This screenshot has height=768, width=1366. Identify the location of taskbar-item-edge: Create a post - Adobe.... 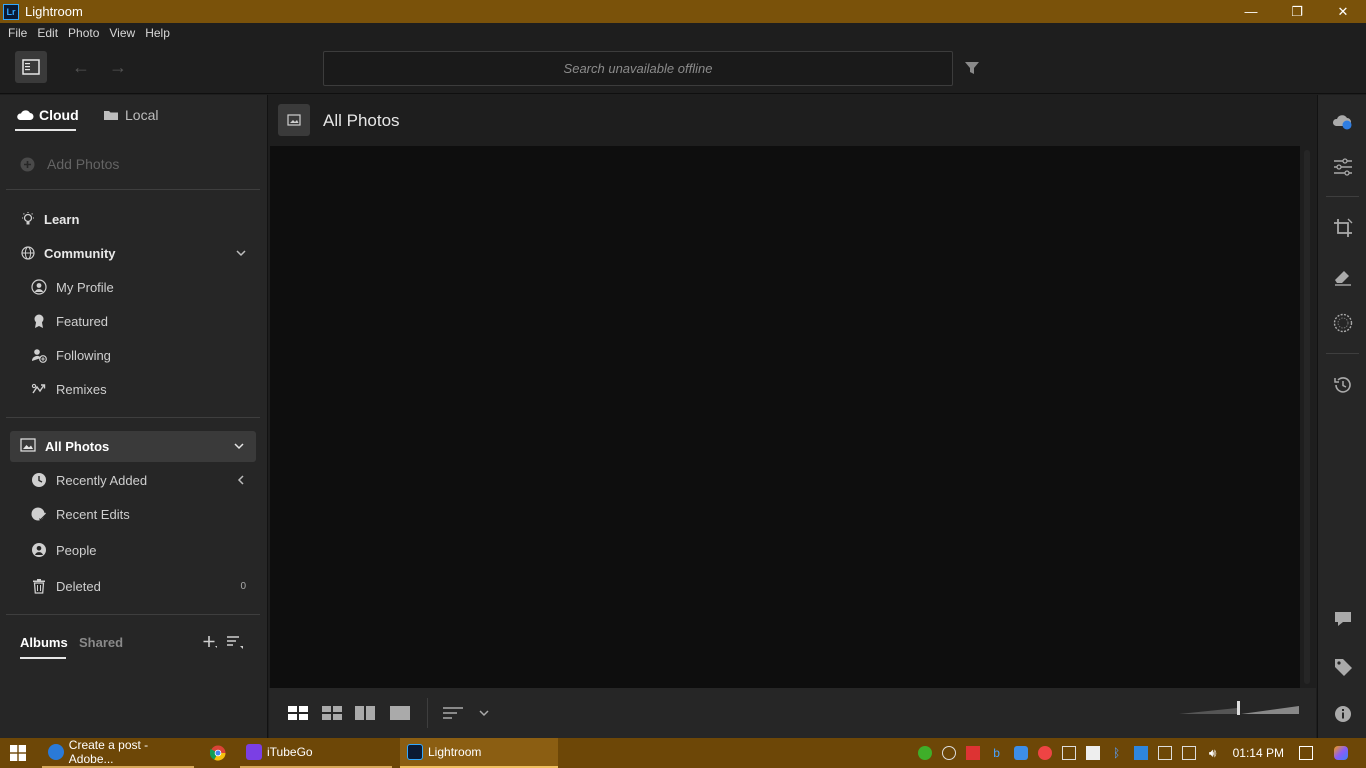
(118, 753).